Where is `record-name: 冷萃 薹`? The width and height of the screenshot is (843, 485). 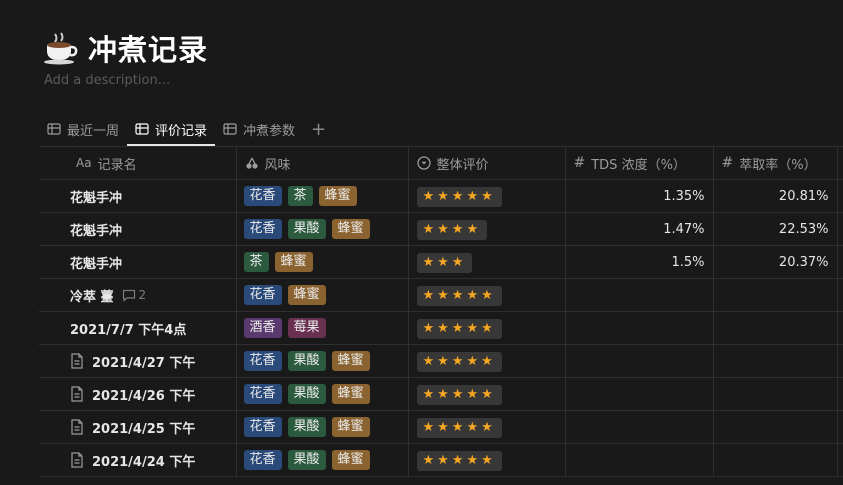 record-name: 冷萃 薹 is located at coordinates (92, 295).